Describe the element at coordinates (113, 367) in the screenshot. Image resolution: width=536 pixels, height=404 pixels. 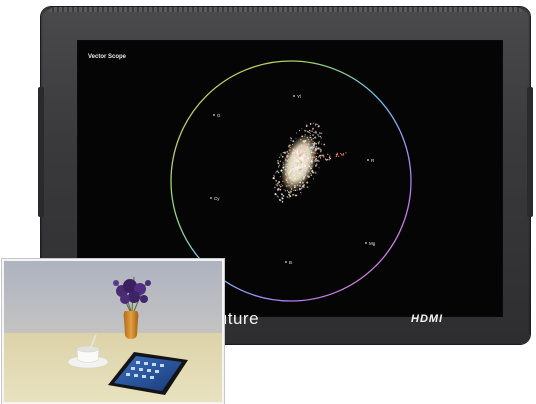
I see `table-surface` at that location.